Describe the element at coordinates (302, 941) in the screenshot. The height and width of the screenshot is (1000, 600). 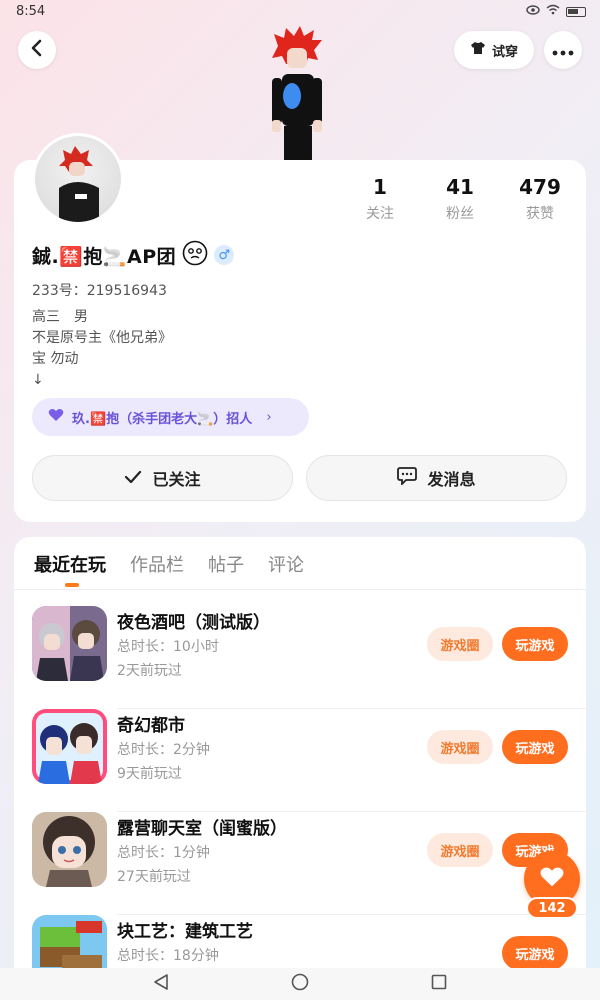
I see `game-list-item: 块工艺：建筑工艺 总时长：18分钟 玩游戏` at that location.